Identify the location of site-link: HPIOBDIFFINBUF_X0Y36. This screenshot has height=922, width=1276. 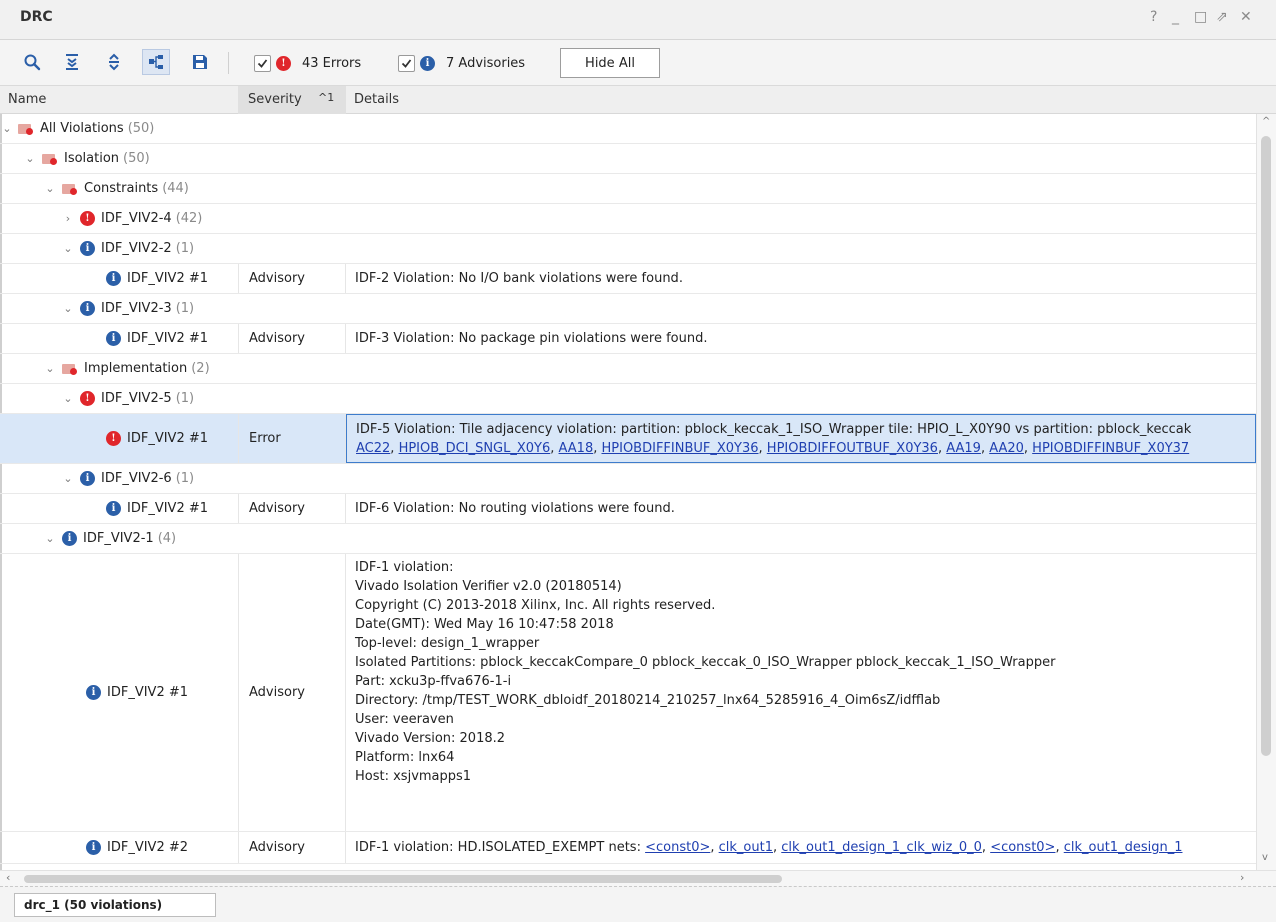
(680, 448).